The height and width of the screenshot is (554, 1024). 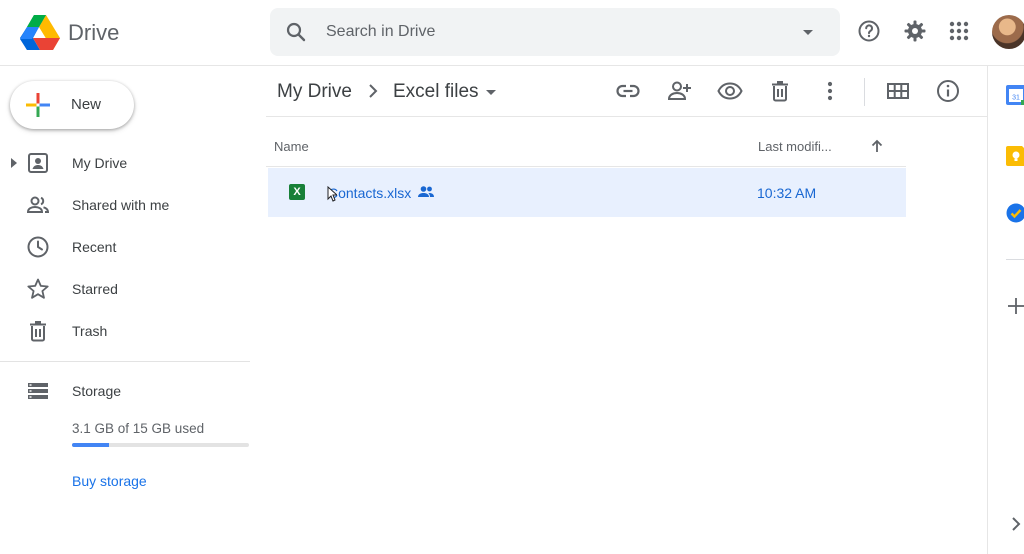 What do you see at coordinates (426, 191) in the screenshot?
I see `shared-people-icon` at bounding box center [426, 191].